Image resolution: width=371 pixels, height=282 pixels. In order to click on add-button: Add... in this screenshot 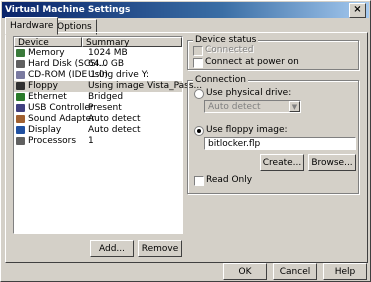, I will do `click(112, 248)`.